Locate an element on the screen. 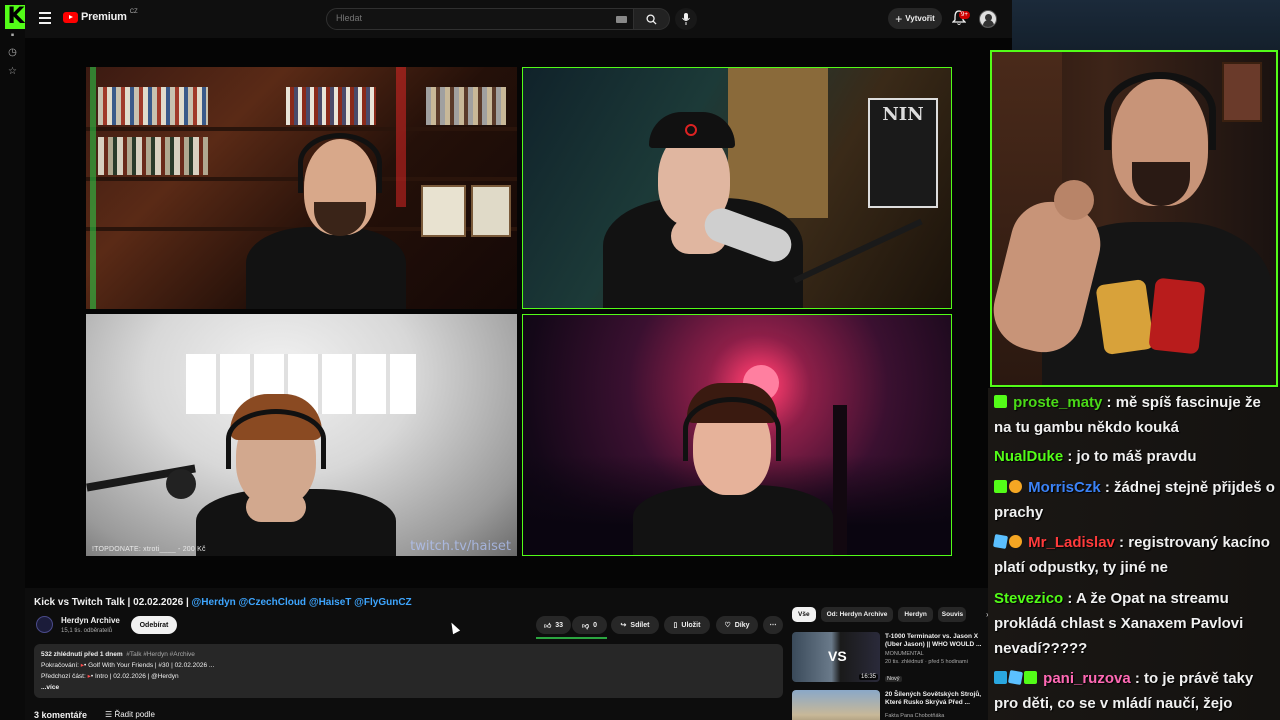  recommendation-filter-chips: Vše Od: Herdyn Archive Herdyn Souvis is located at coordinates (879, 614).